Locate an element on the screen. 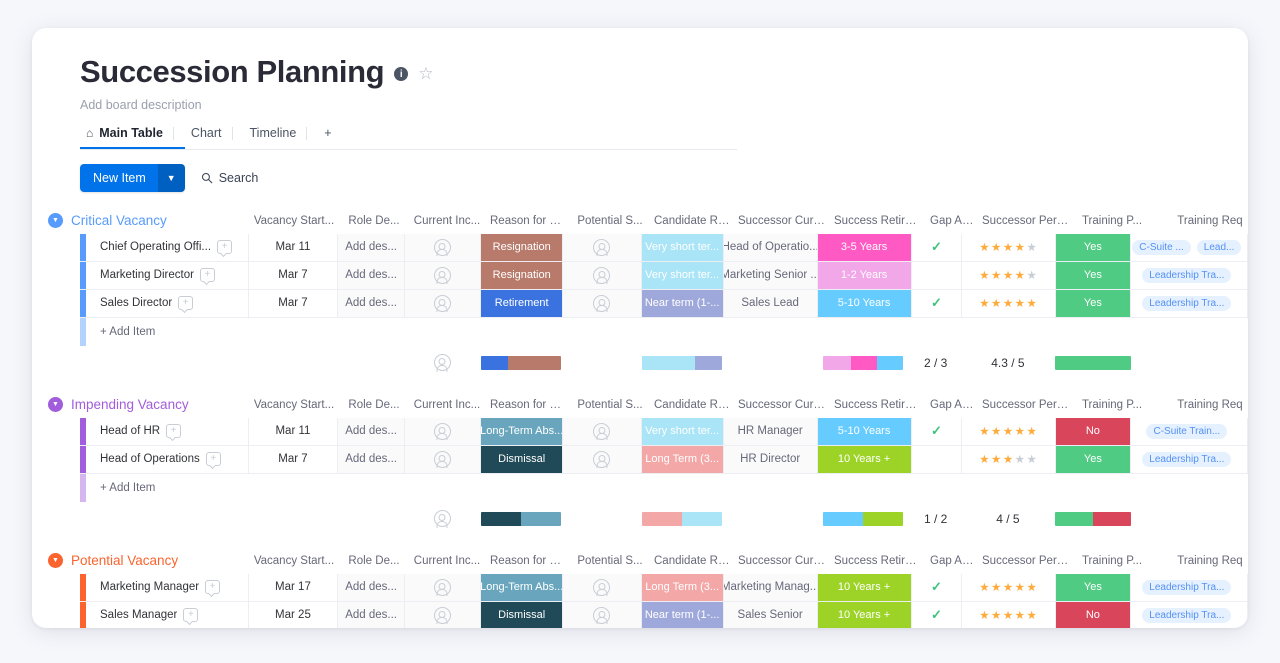 The image size is (1280, 663). cell-item-name: Head of Operations + is located at coordinates (167, 459).